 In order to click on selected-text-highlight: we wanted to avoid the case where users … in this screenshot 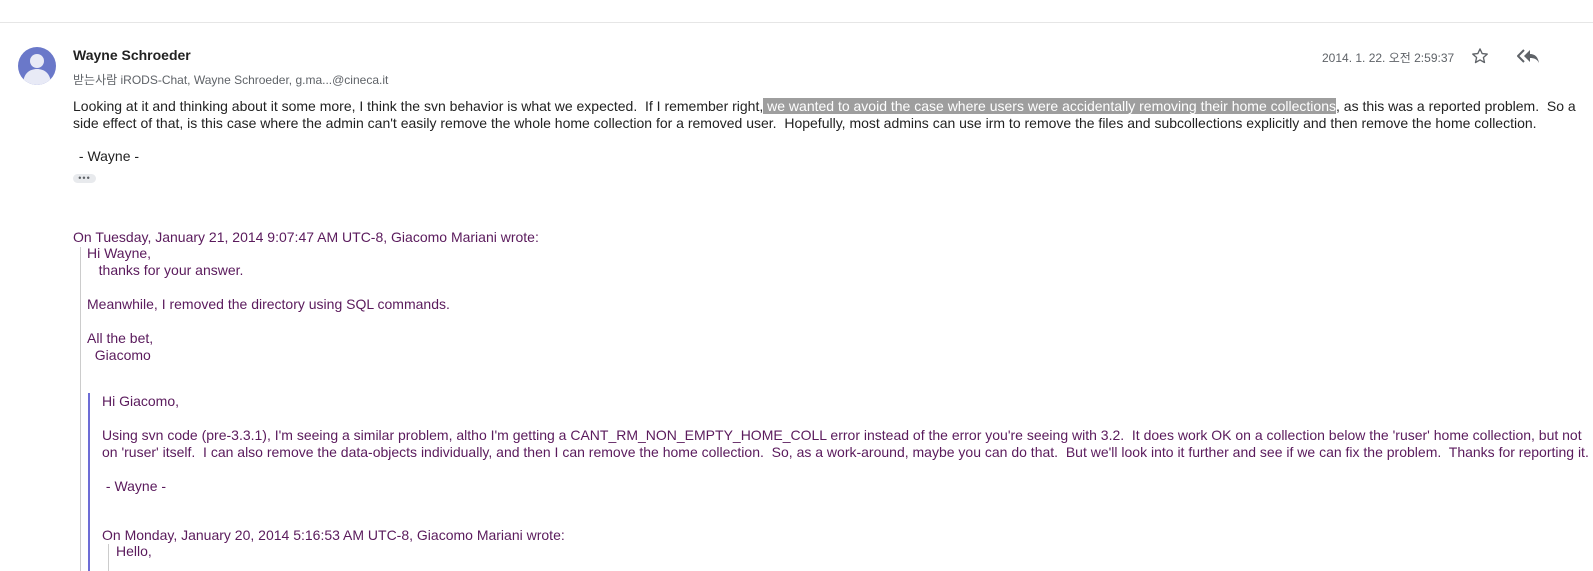, I will do `click(1049, 106)`.